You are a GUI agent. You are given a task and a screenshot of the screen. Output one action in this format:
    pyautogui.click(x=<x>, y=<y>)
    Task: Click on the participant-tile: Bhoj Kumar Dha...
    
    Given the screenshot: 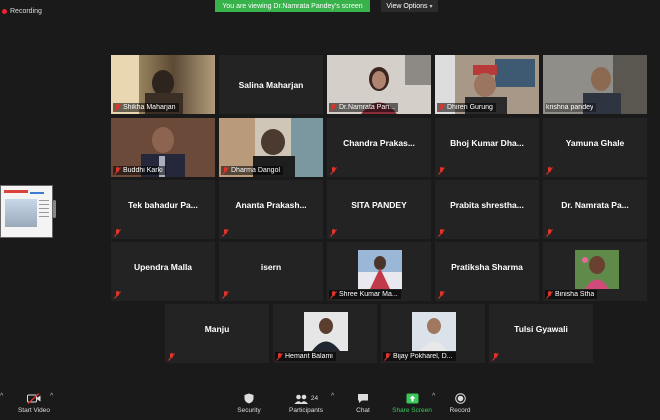 What is the action you would take?
    pyautogui.click(x=487, y=147)
    